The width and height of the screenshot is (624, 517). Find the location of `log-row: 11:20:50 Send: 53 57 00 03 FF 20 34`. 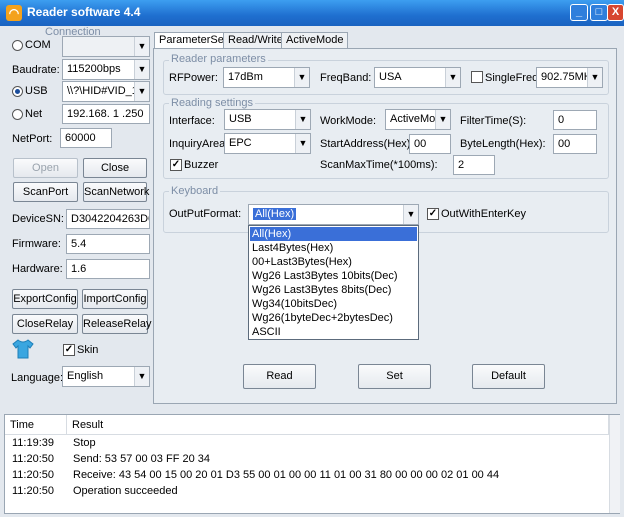

log-row: 11:20:50 Send: 53 57 00 03 FF 20 34 is located at coordinates (305, 459).